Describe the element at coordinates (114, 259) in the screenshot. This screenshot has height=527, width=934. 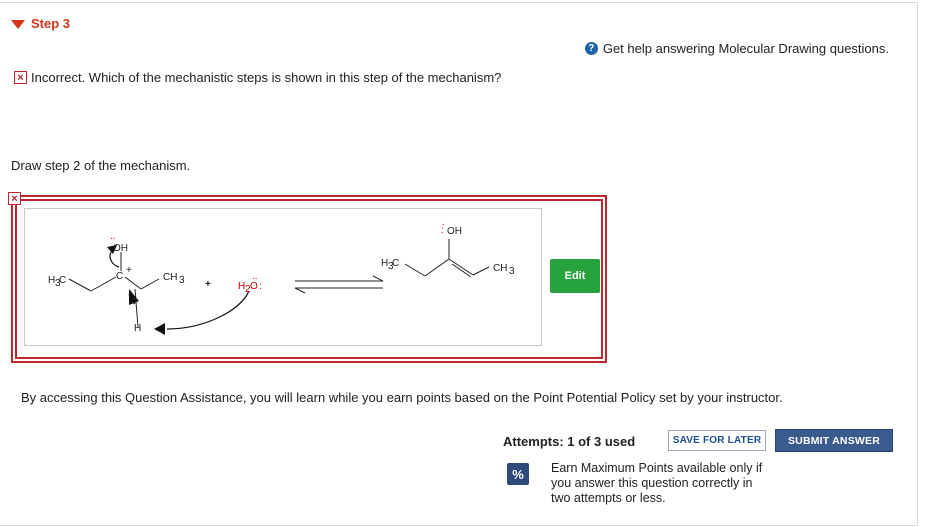
I see `bond-to-carbon-arrow` at that location.